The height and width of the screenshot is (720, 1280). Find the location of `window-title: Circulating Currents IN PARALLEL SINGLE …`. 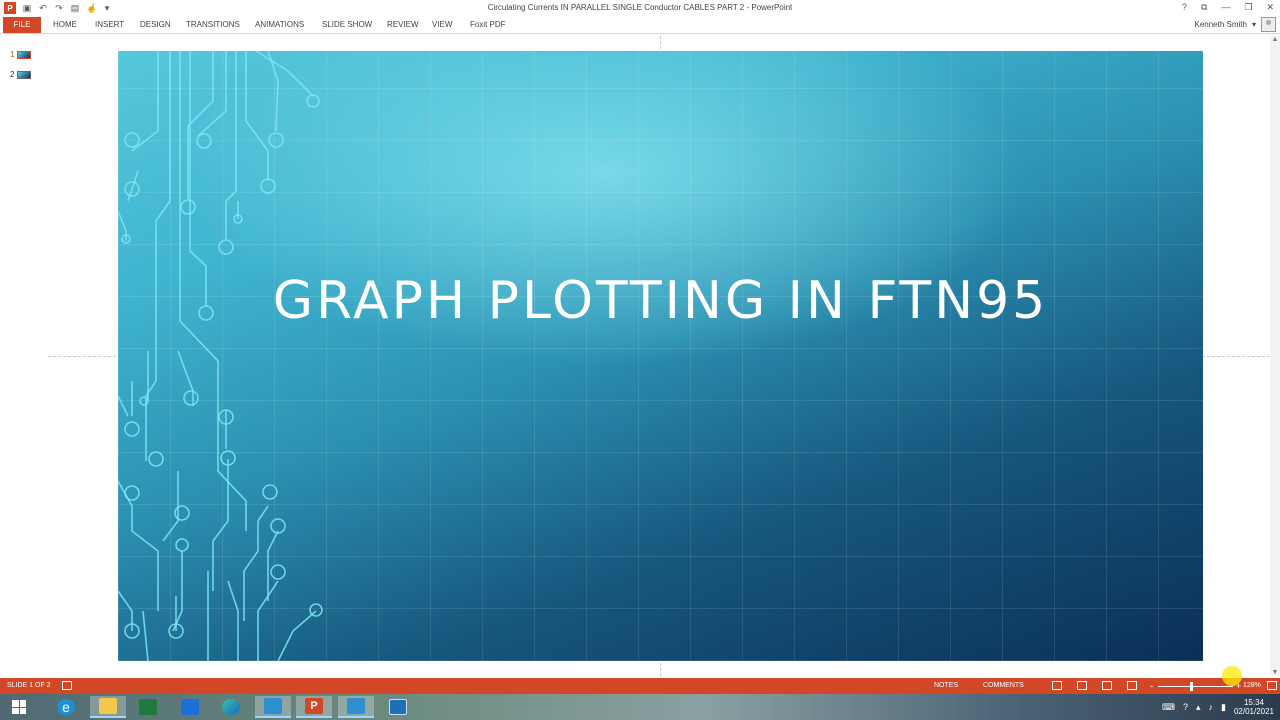

window-title: Circulating Currents IN PARALLEL SINGLE … is located at coordinates (640, 7).